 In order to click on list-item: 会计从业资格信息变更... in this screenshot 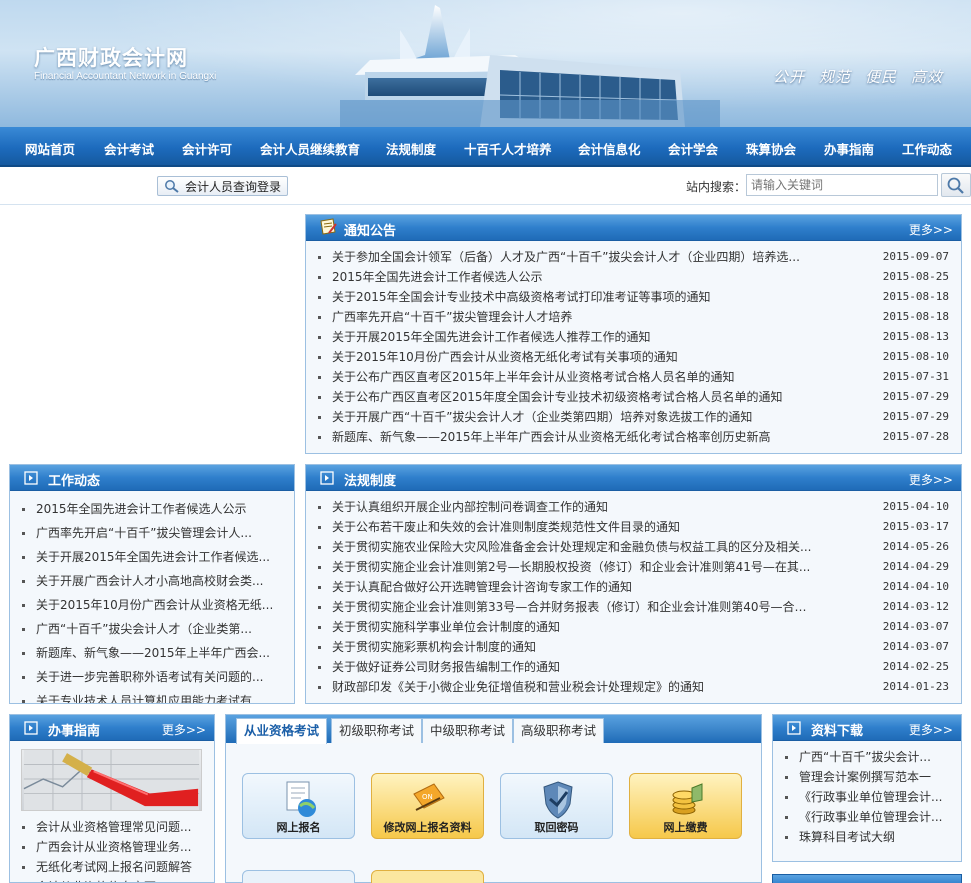, I will do `click(112, 879)`.